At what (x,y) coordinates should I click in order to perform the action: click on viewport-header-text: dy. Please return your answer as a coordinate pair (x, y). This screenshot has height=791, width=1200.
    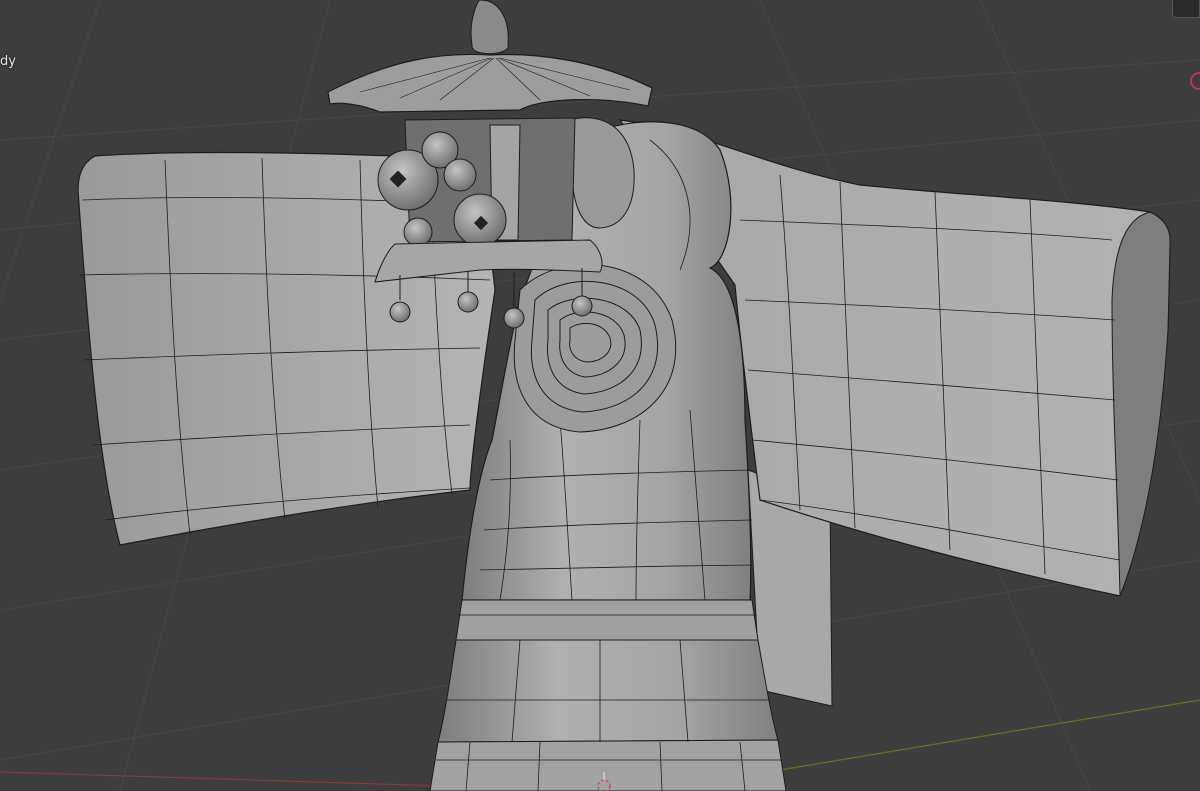
    Looking at the image, I should click on (8, 61).